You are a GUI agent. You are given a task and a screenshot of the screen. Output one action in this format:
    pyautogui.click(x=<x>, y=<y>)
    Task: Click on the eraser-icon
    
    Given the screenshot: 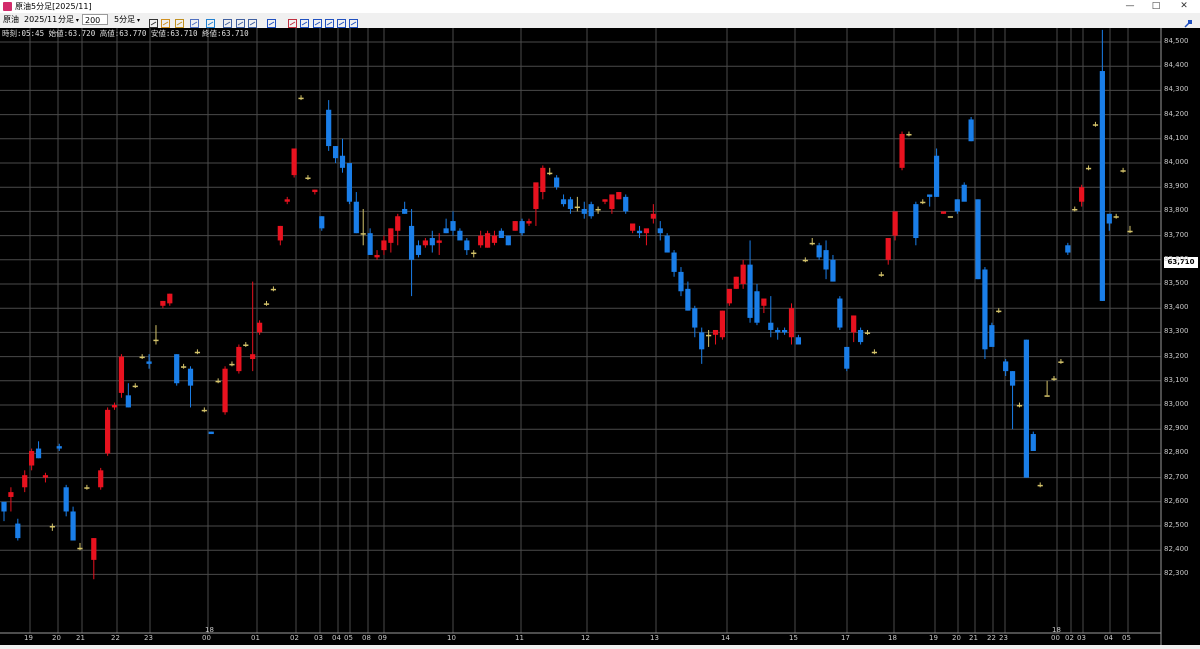 What is the action you would take?
    pyautogui.click(x=194, y=21)
    